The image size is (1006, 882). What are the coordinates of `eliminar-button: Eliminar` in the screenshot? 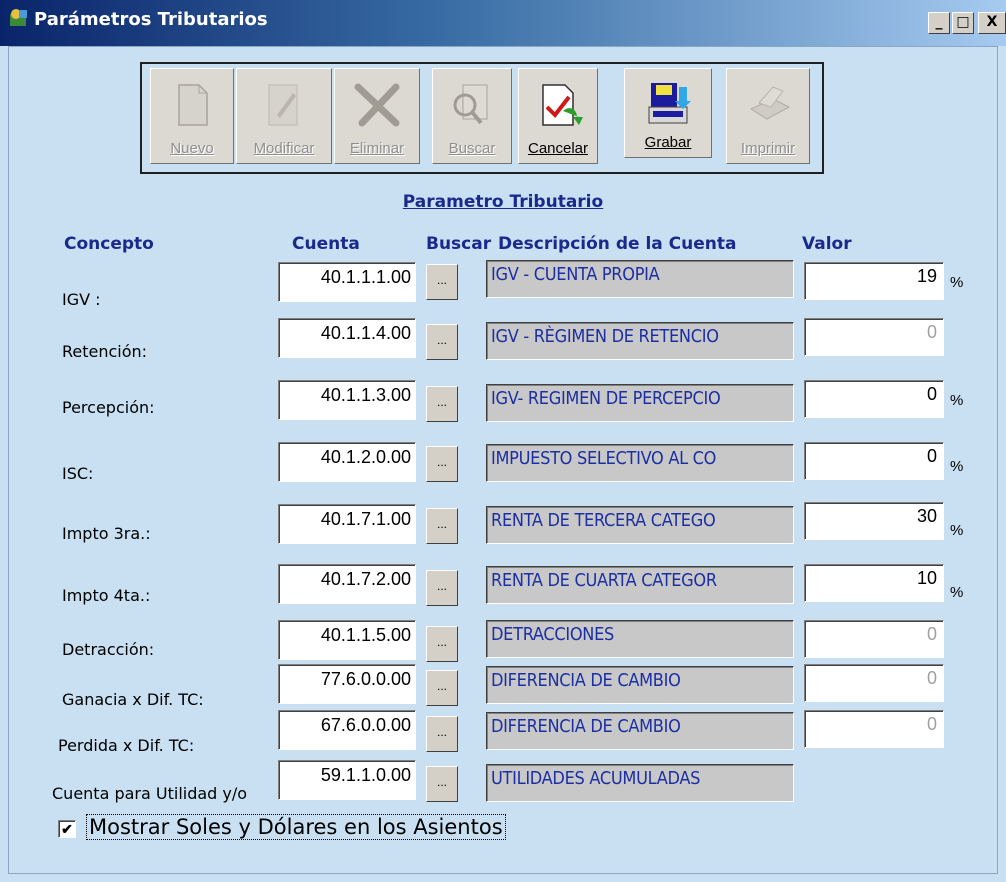 It's located at (377, 116).